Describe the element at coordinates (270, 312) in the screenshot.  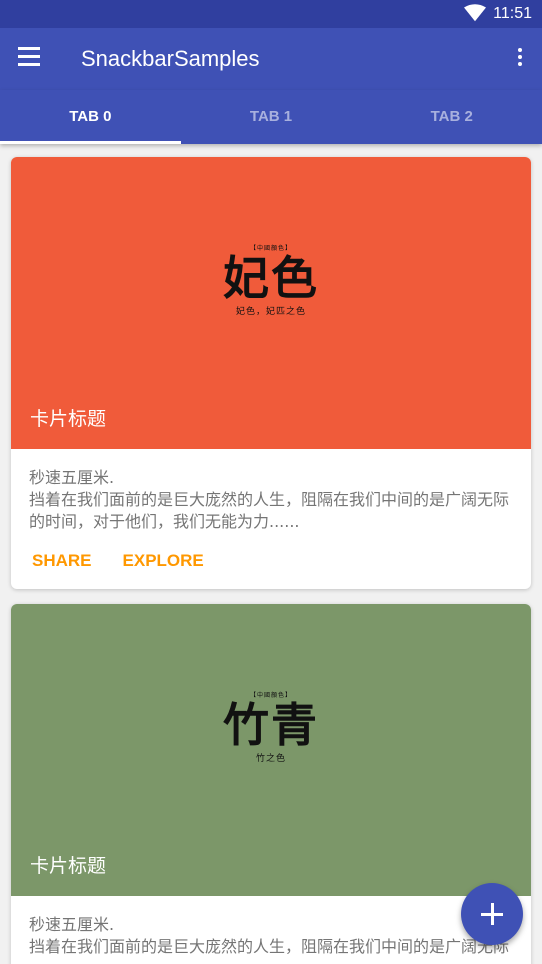
I see `logo-subtext: 妃色，妃匹之色` at that location.